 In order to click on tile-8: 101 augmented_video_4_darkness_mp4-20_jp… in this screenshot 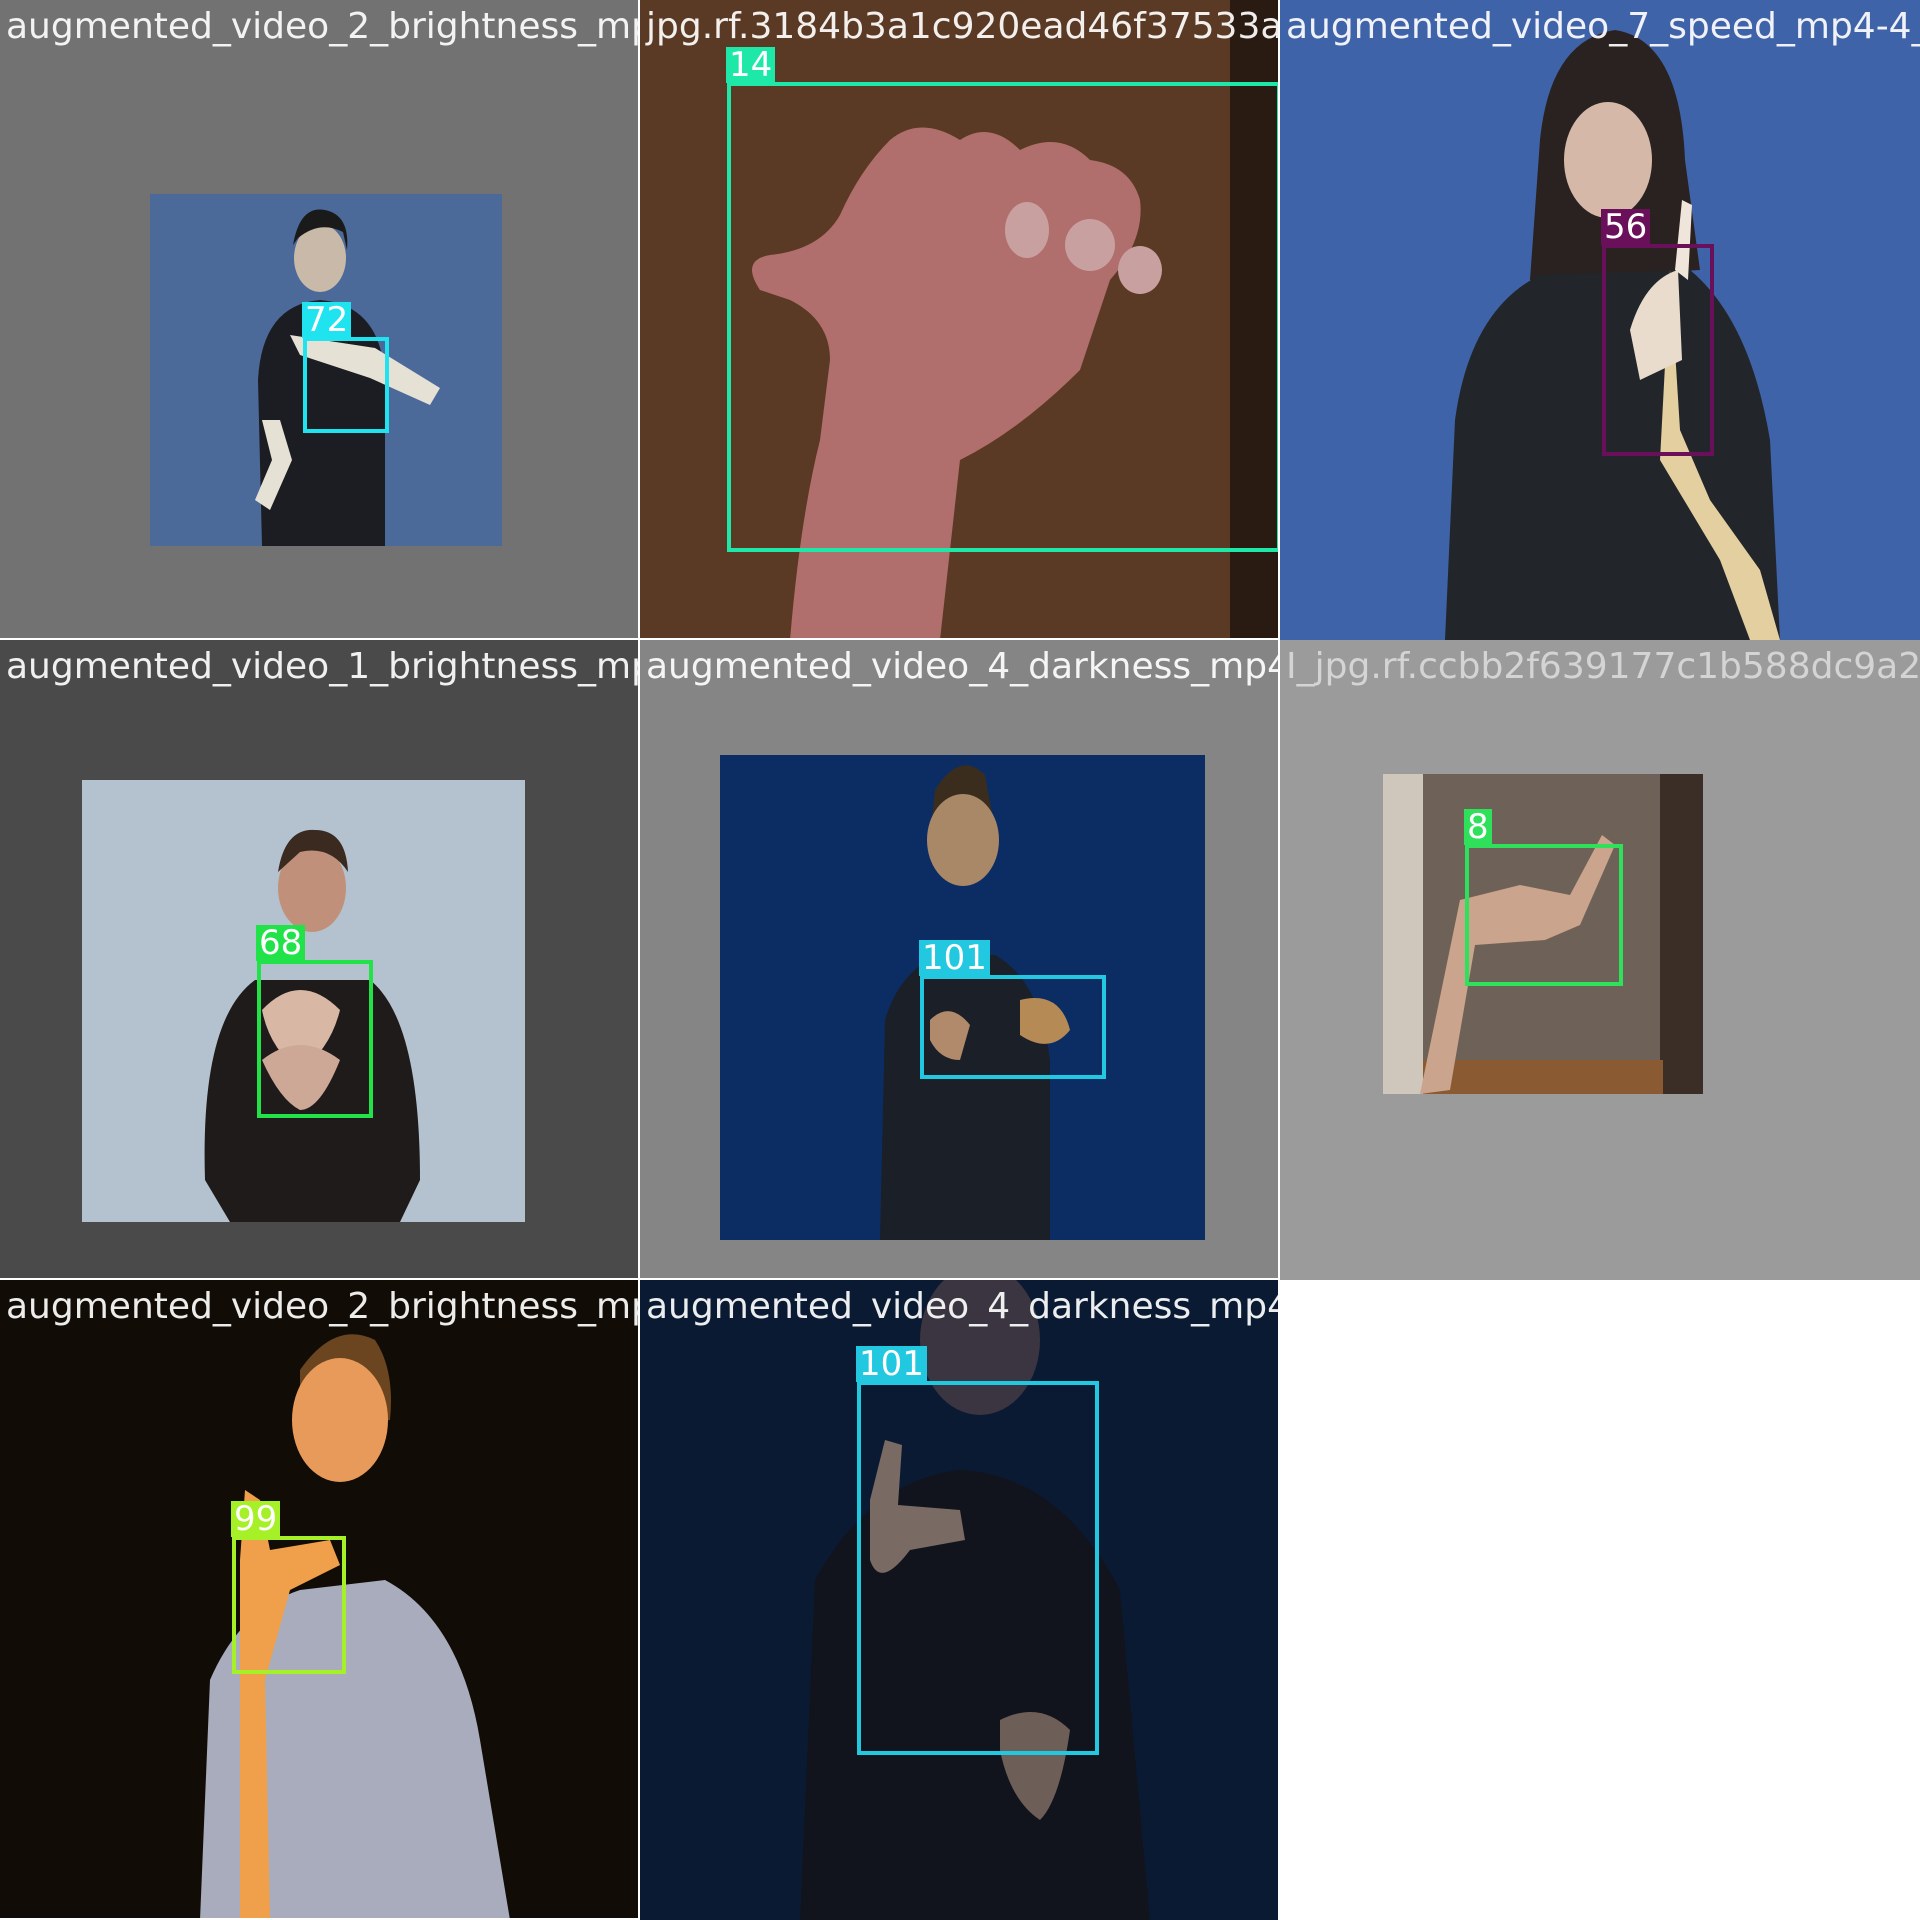, I will do `click(960, 1600)`.